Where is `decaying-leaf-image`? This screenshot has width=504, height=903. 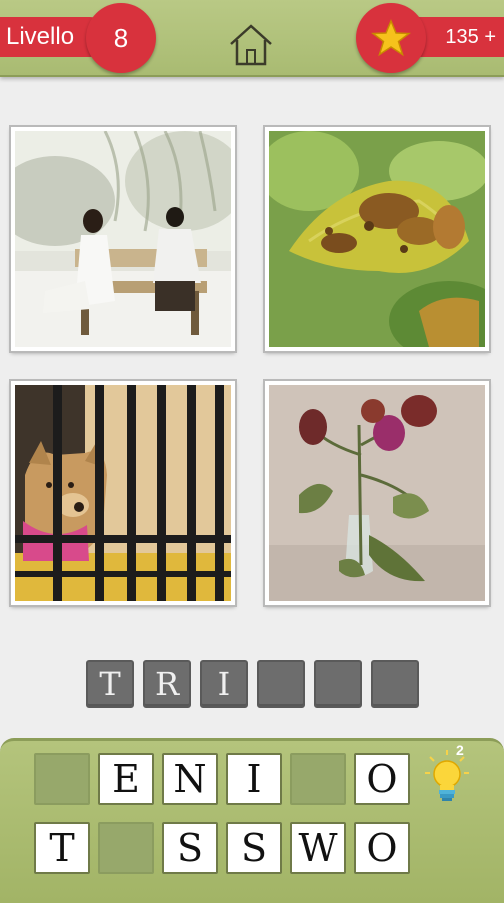 decaying-leaf-image is located at coordinates (377, 239).